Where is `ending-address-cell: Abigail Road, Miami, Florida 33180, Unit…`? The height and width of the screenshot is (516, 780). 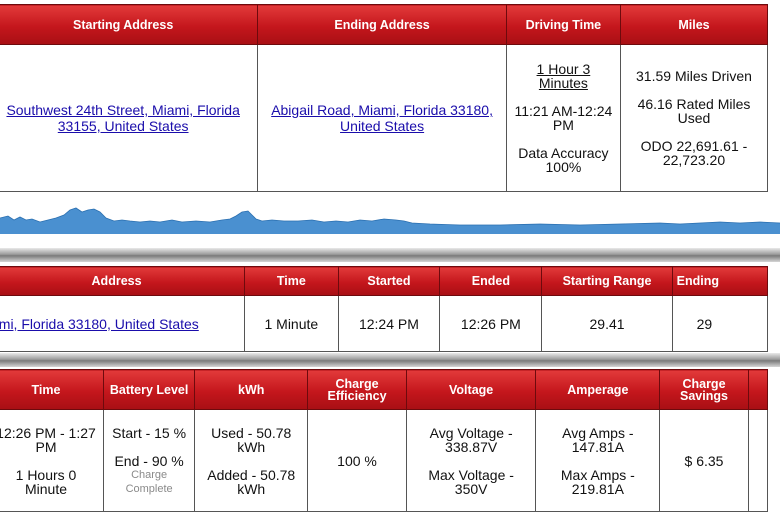
ending-address-cell: Abigail Road, Miami, Florida 33180, Unit… is located at coordinates (382, 118).